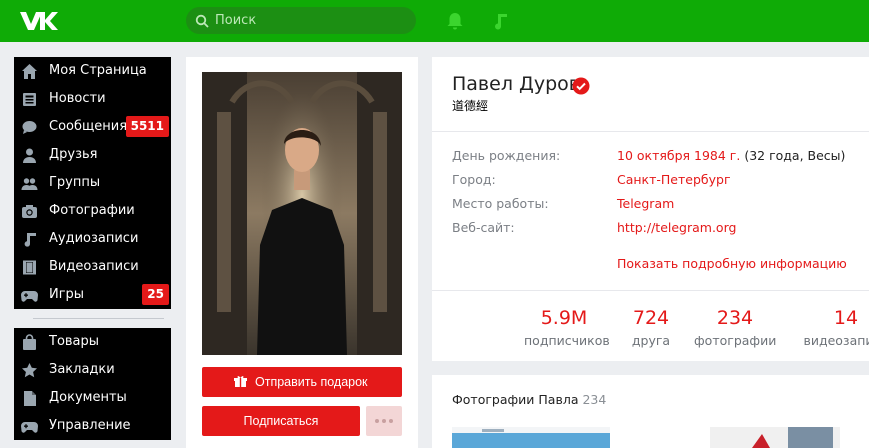 This screenshot has width=869, height=448. I want to click on counter-photos: 234 фотографии, so click(735, 327).